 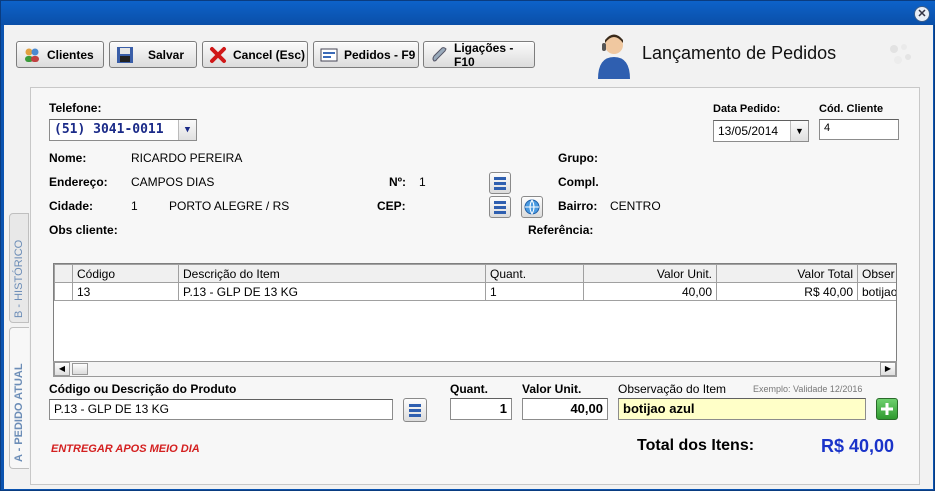 What do you see at coordinates (858, 446) in the screenshot?
I see `total-value: R$ 40,00` at bounding box center [858, 446].